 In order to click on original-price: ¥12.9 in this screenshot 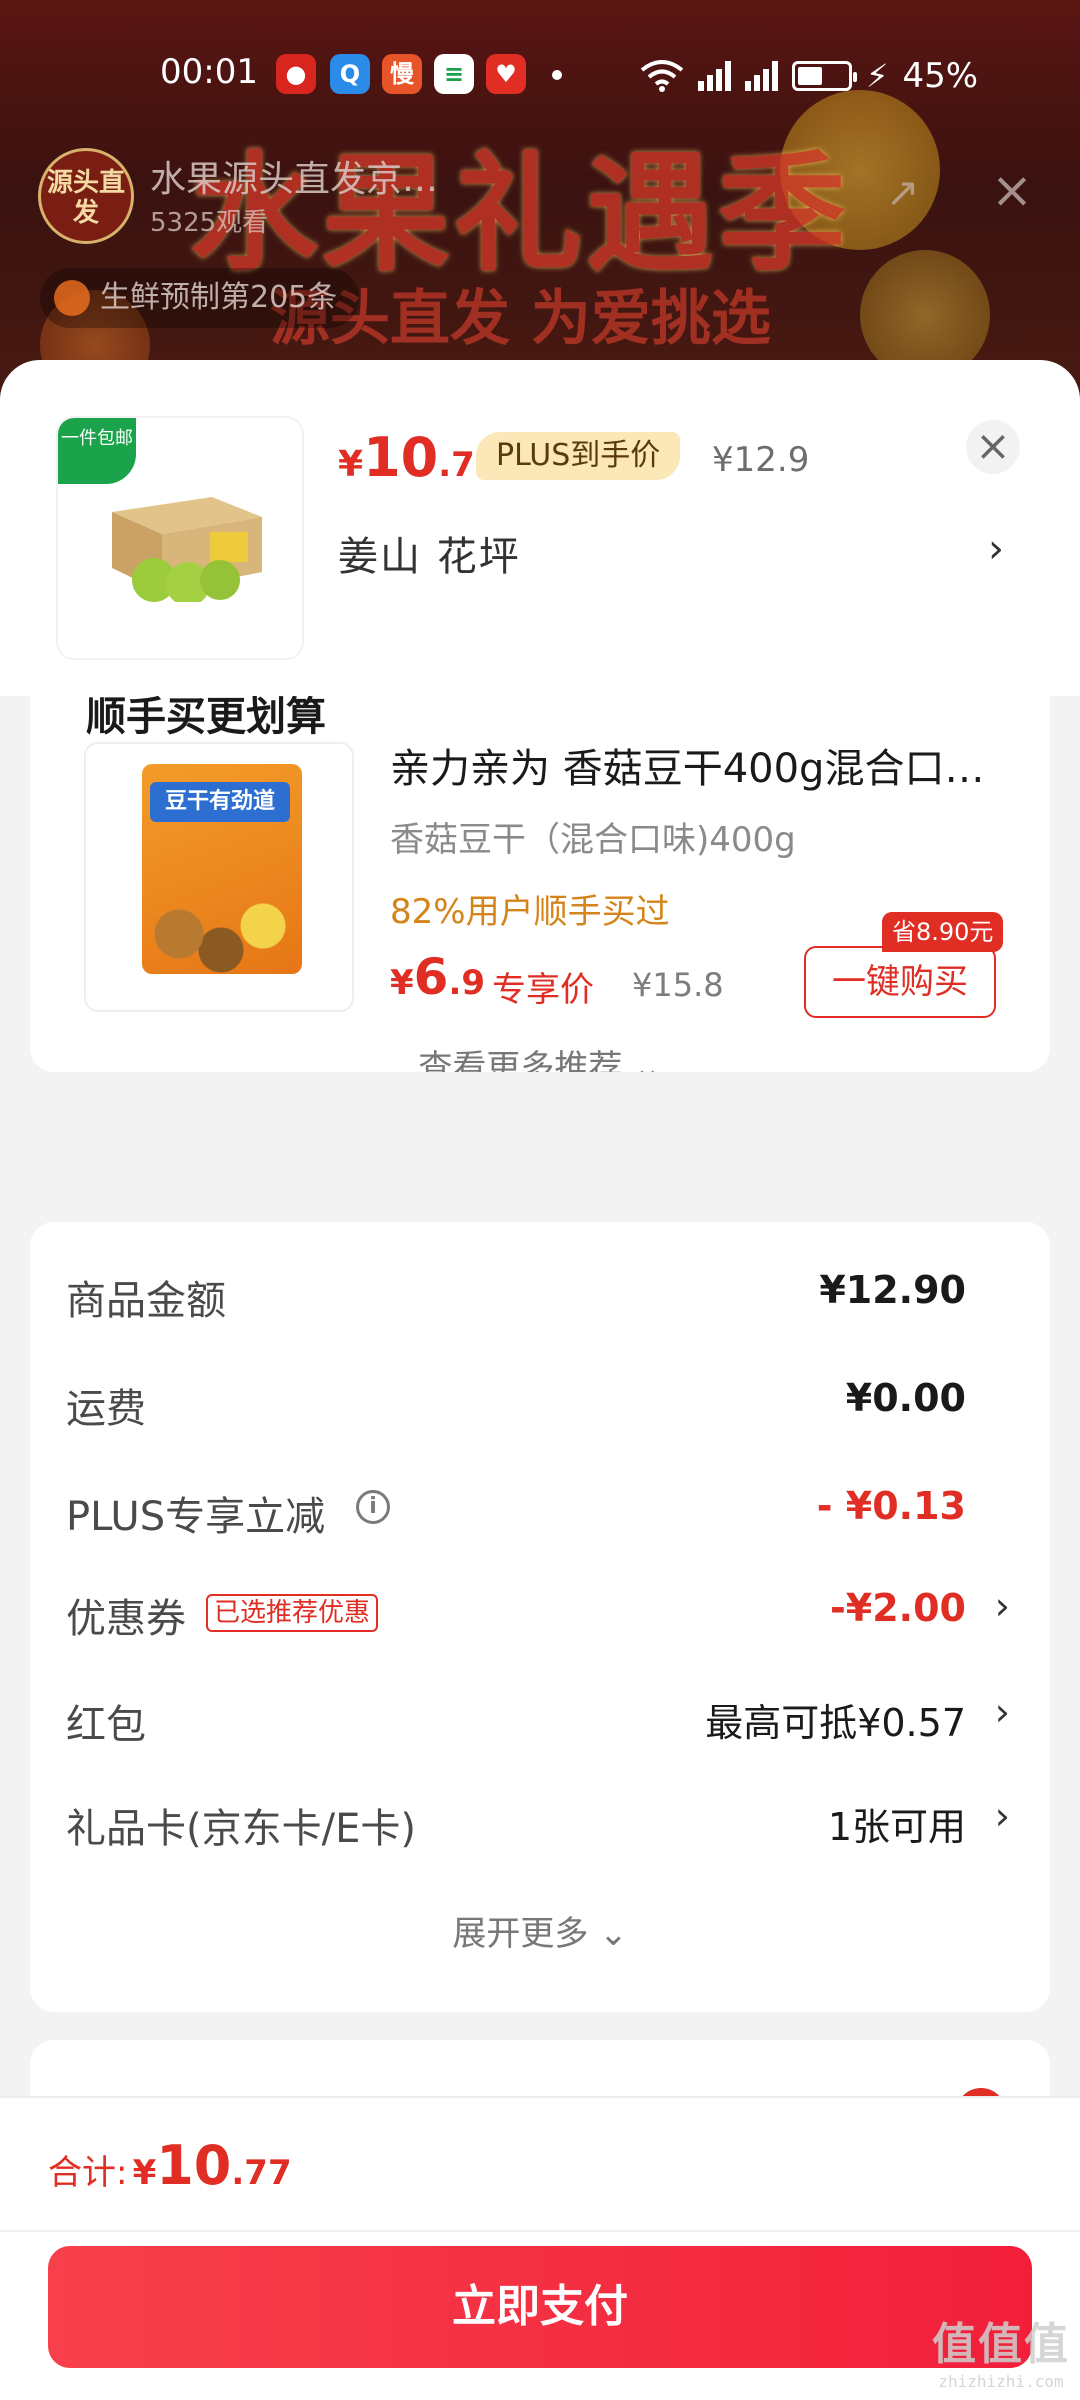, I will do `click(761, 460)`.